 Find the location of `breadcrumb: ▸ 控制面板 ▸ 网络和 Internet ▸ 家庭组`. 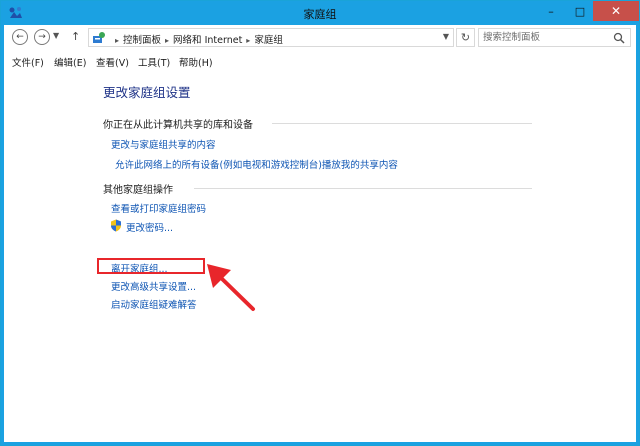

breadcrumb: ▸ 控制面板 ▸ 网络和 Internet ▸ 家庭组 is located at coordinates (197, 39).